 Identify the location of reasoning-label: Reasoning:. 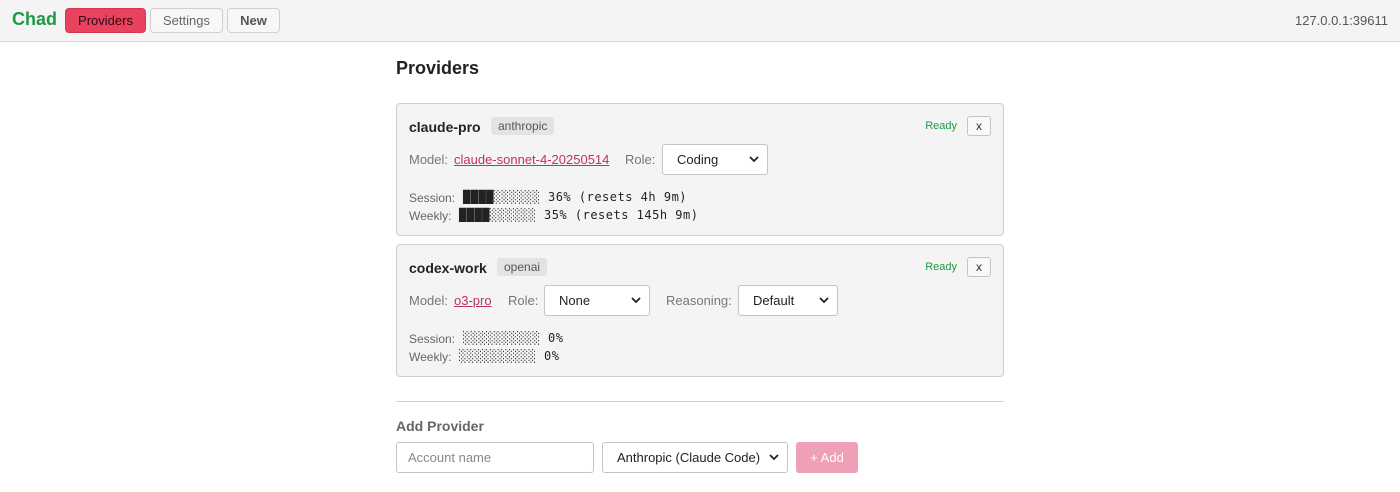
(699, 300).